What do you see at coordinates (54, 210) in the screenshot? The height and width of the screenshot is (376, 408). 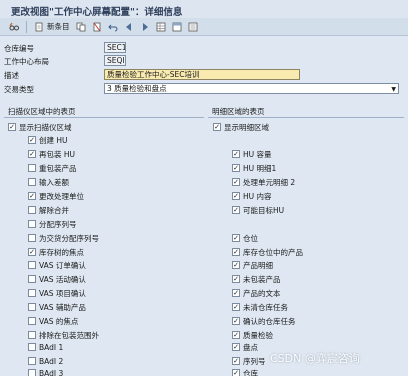 I see `checkbox-label: 解除合并` at bounding box center [54, 210].